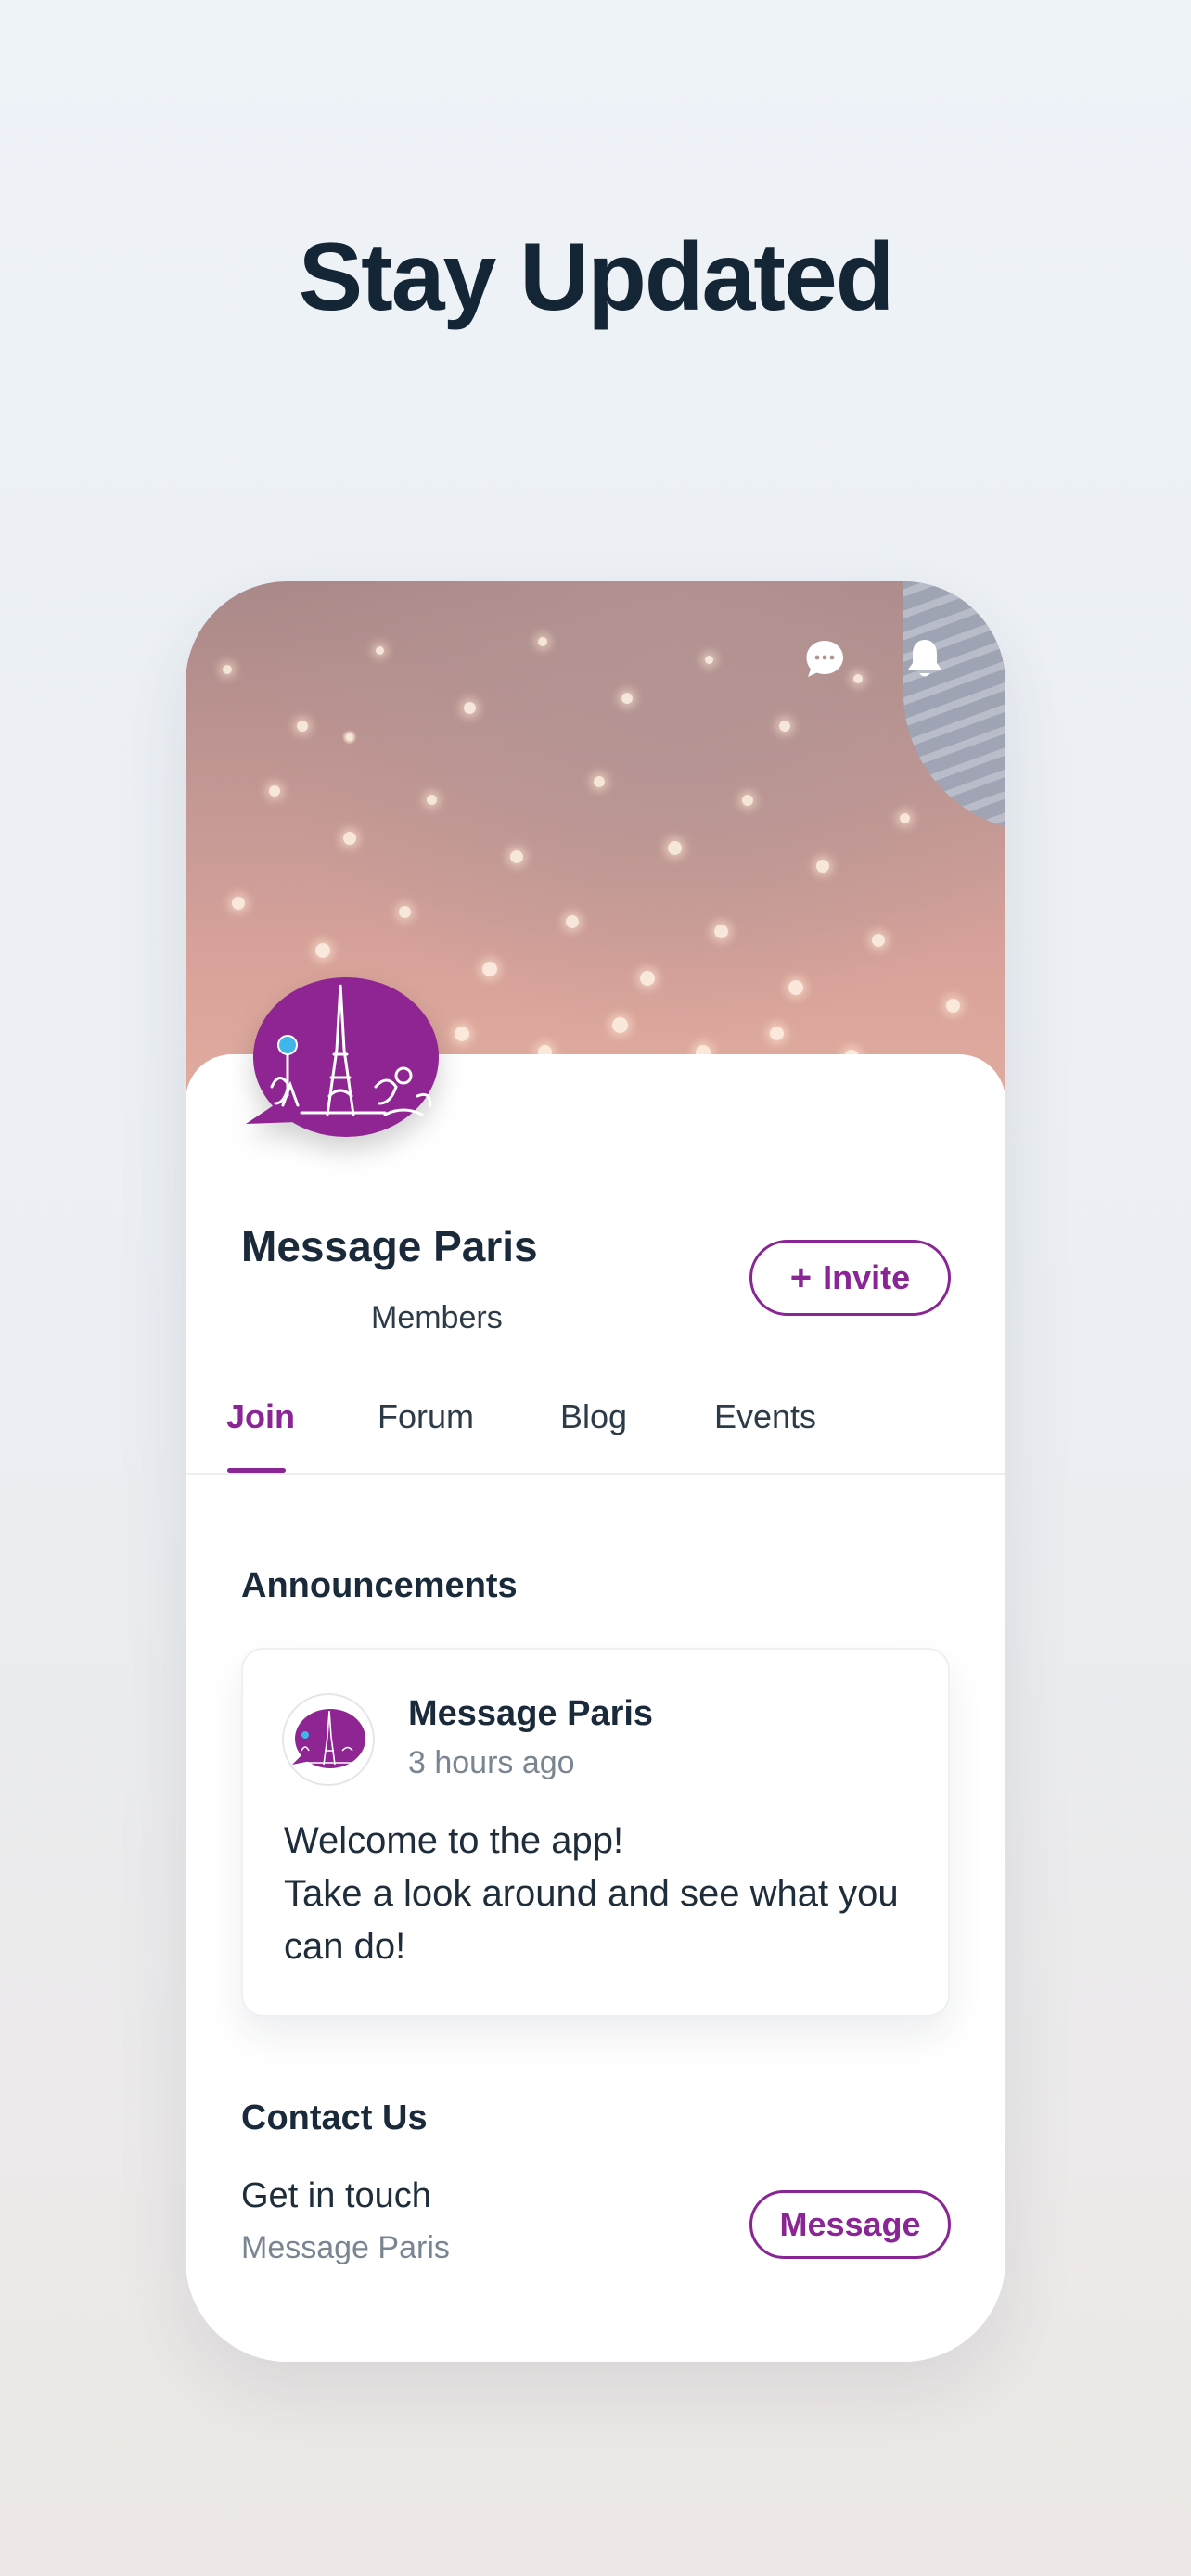  Describe the element at coordinates (801, 1277) in the screenshot. I see `plus-icon: +` at that location.